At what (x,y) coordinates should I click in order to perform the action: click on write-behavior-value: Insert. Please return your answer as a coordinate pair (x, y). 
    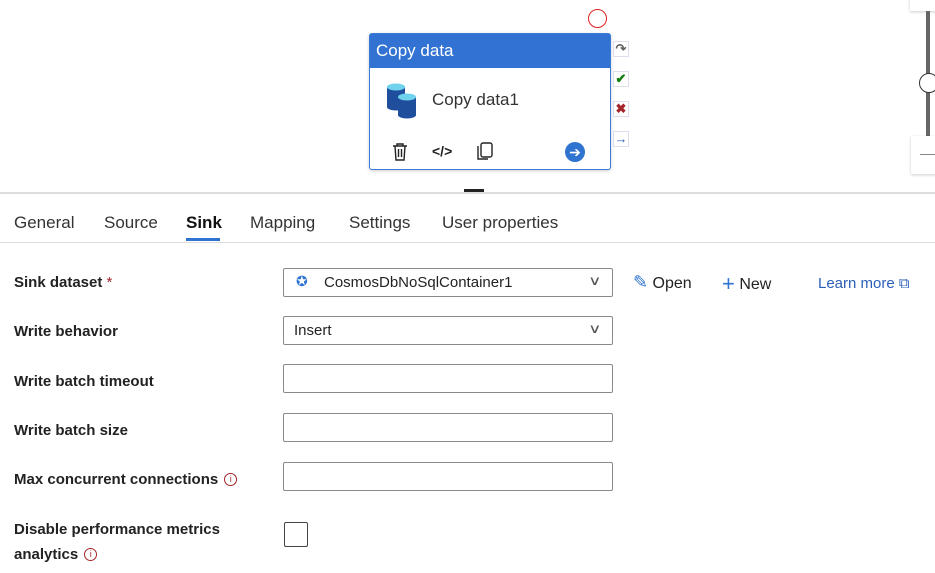
    Looking at the image, I should click on (313, 330).